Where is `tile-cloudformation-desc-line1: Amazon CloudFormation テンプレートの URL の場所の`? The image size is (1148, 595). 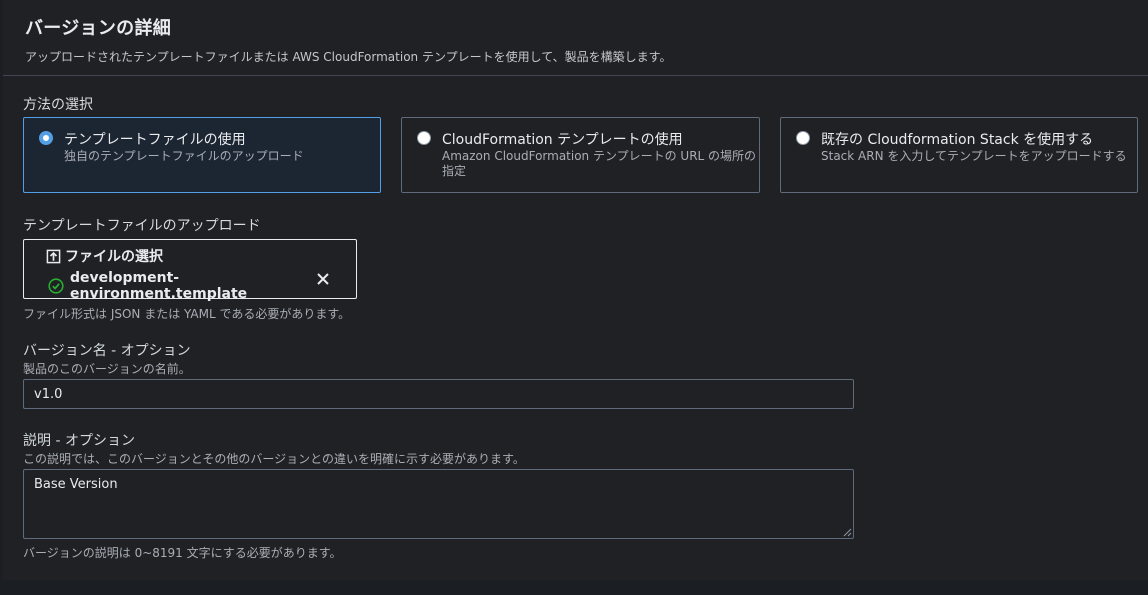
tile-cloudformation-desc-line1: Amazon CloudFormation テンプレートの URL の場所の is located at coordinates (599, 156).